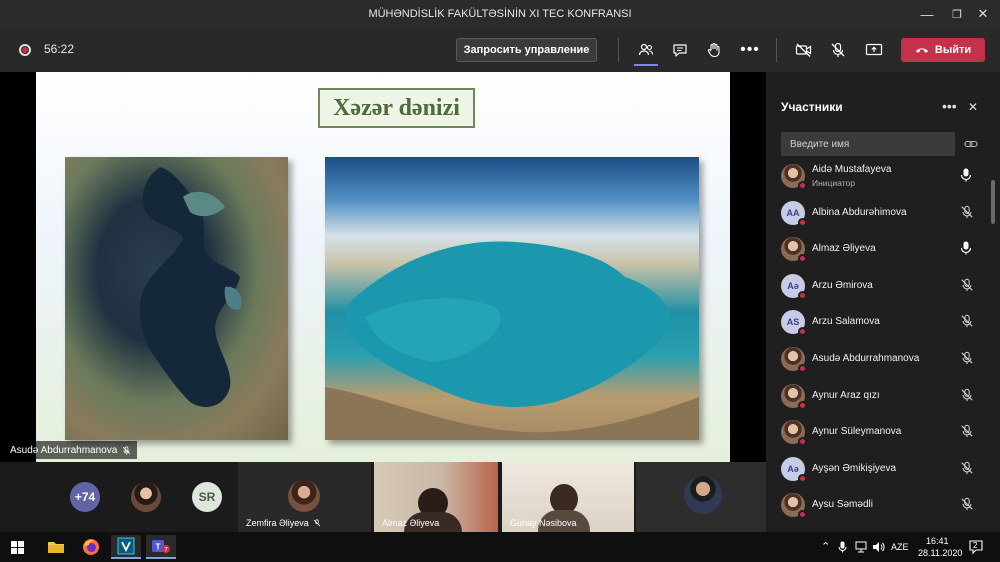 The height and width of the screenshot is (562, 1000). Describe the element at coordinates (943, 50) in the screenshot. I see `leave-meeting-button: Выйти` at that location.